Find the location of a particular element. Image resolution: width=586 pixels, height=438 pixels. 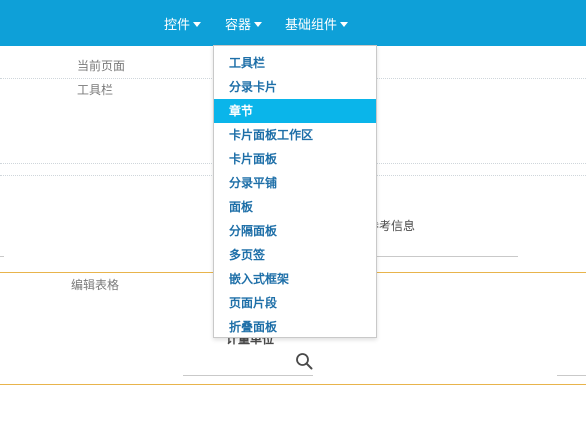

nav-item-basic-components: 基础组件 is located at coordinates (317, 23).